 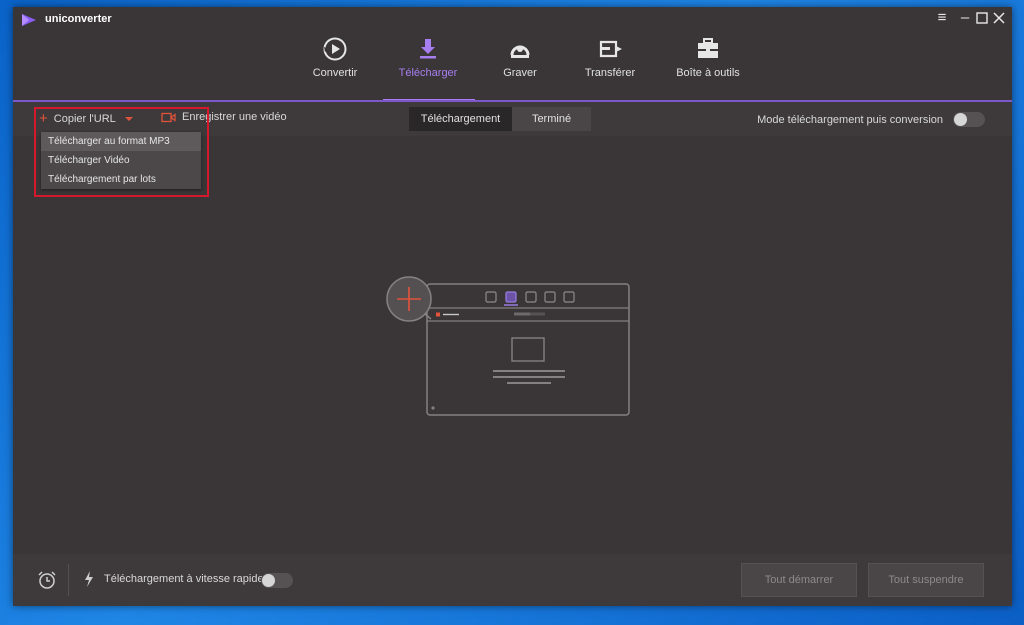 What do you see at coordinates (926, 580) in the screenshot?
I see `pause-all-button: Tout suspendre` at bounding box center [926, 580].